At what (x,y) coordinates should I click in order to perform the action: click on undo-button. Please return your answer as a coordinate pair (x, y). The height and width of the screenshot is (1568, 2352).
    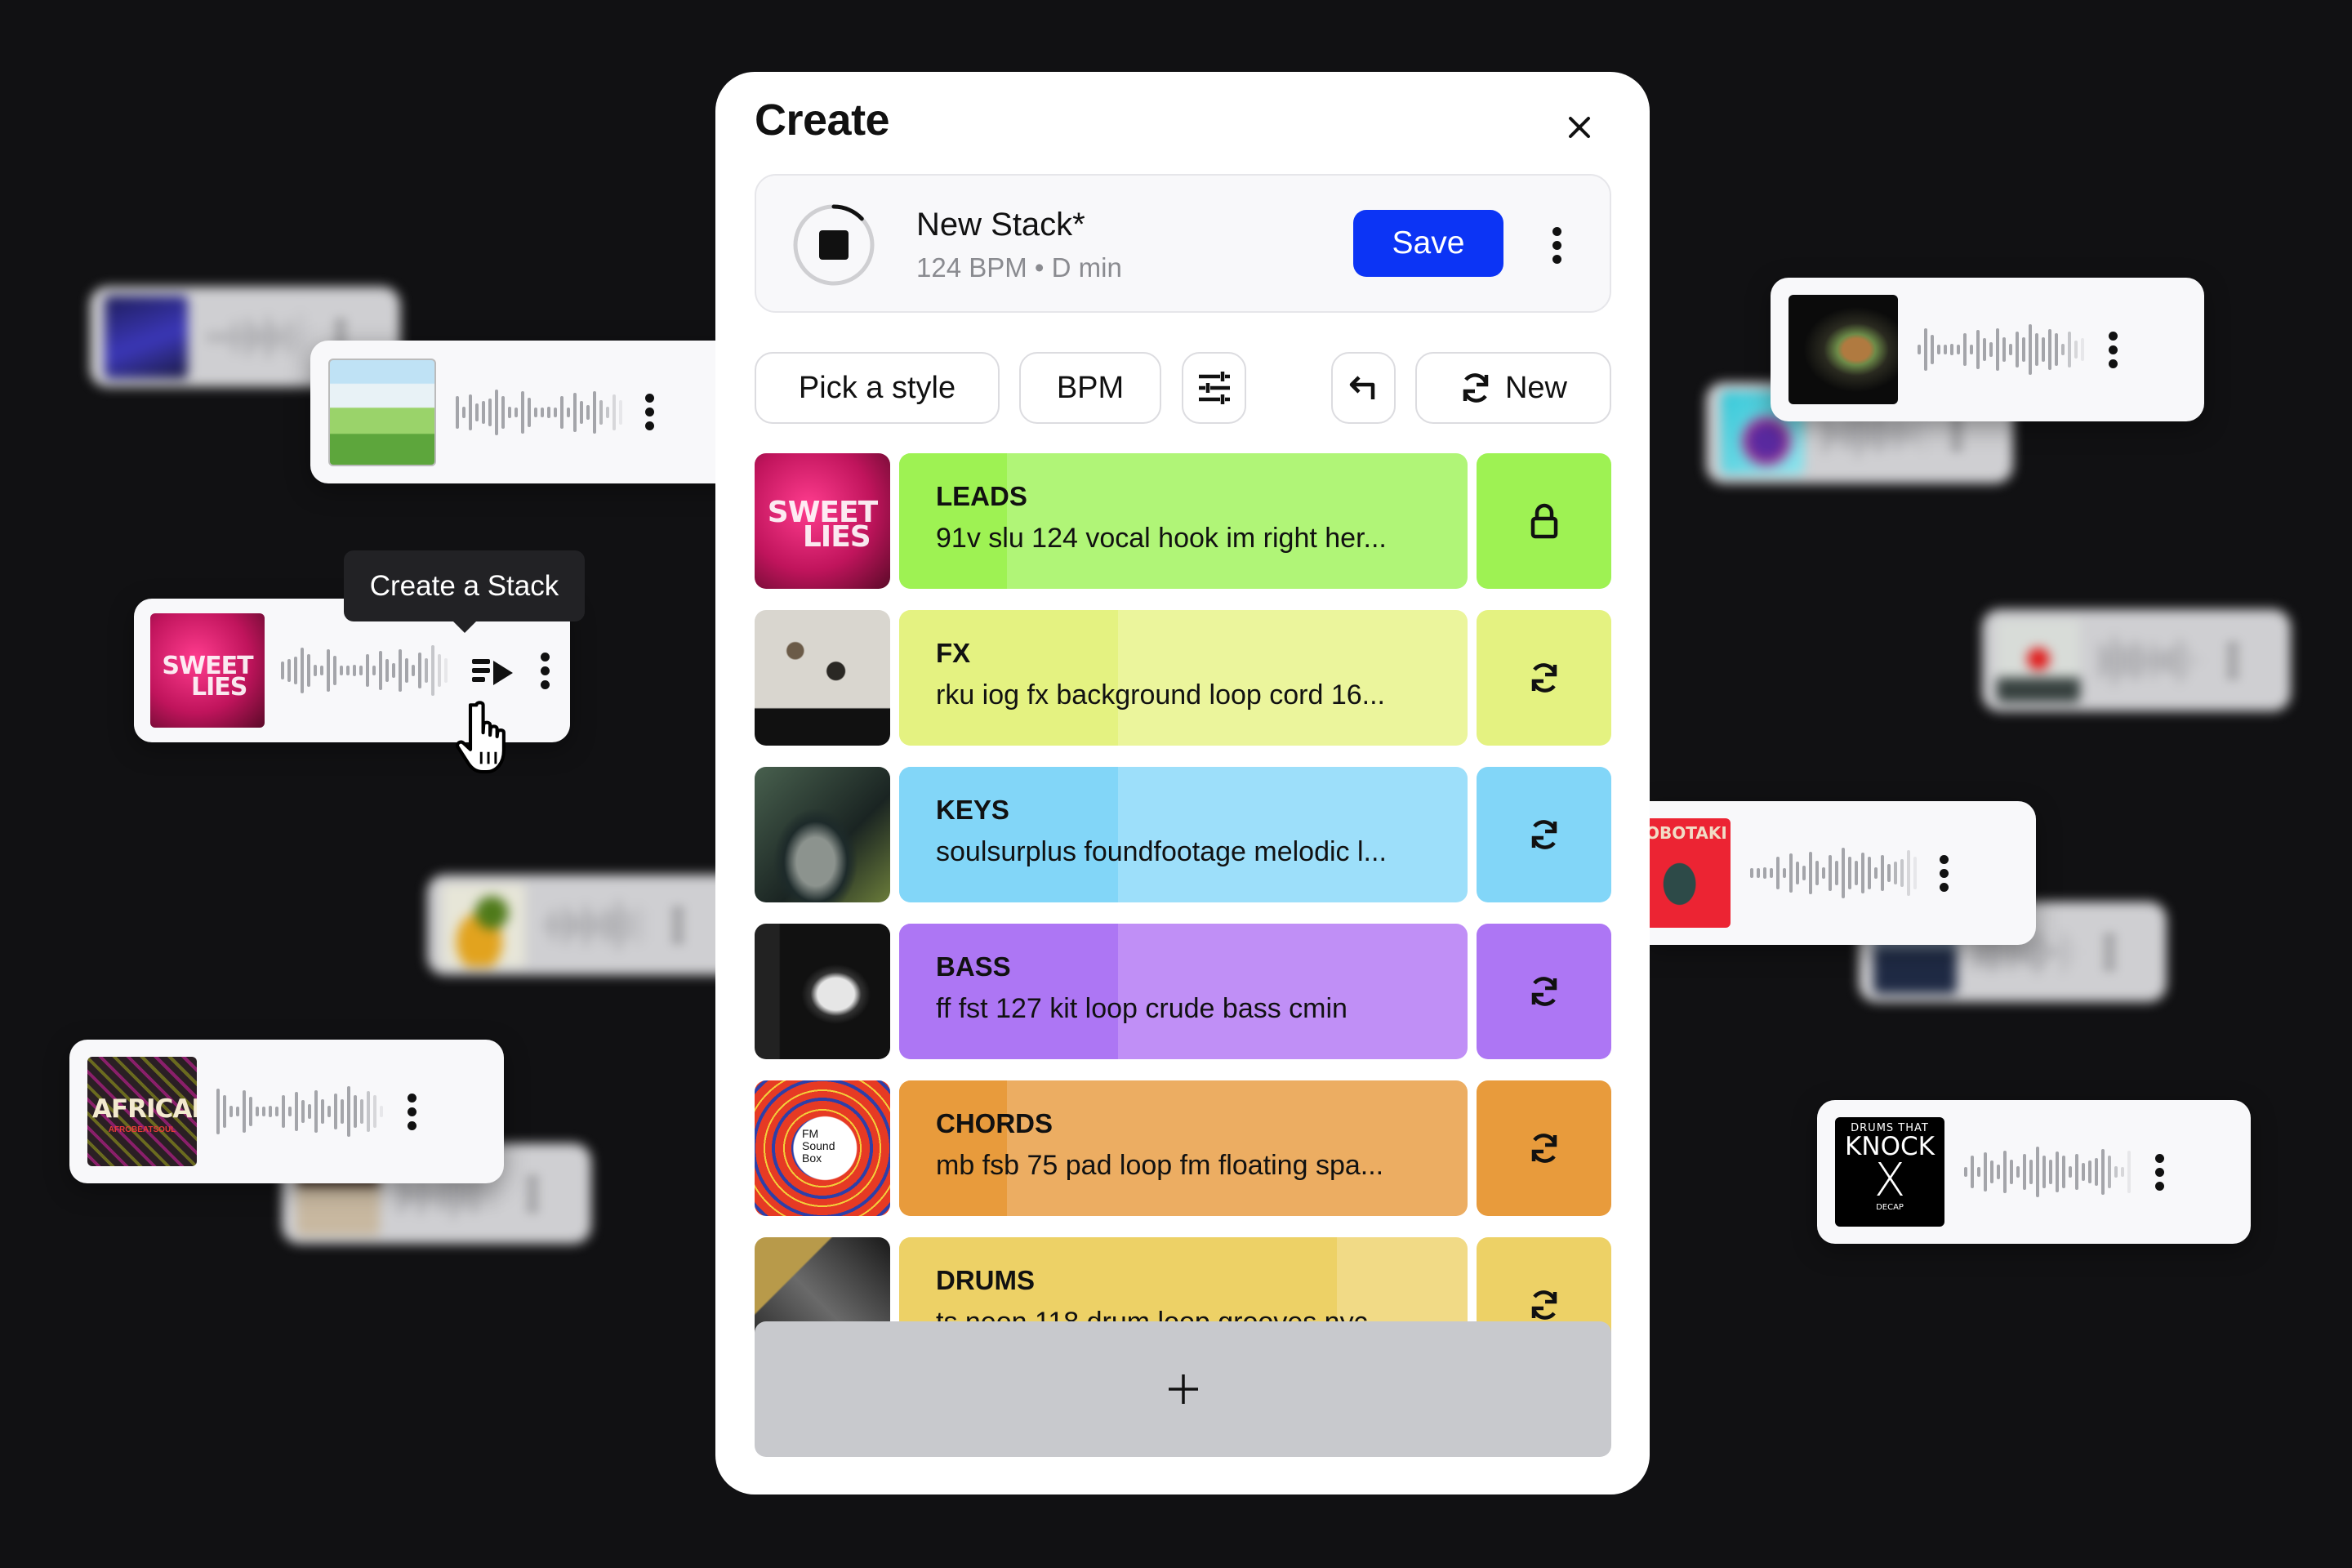
    Looking at the image, I should click on (1363, 388).